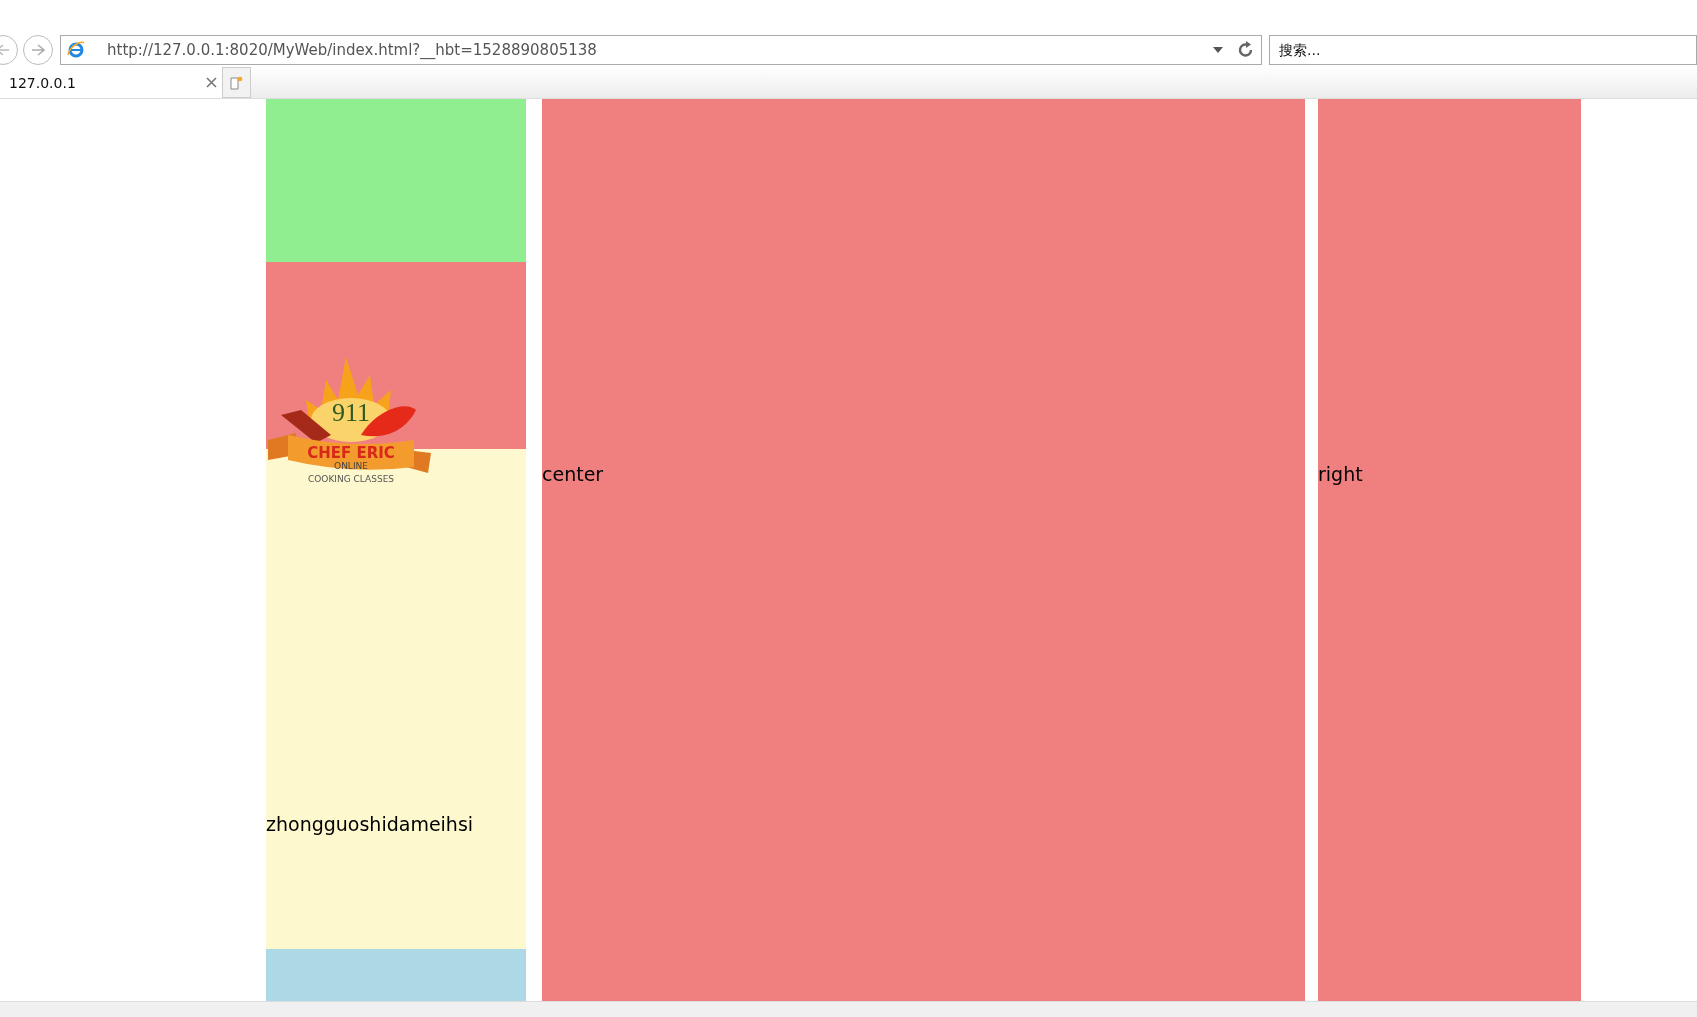 The height and width of the screenshot is (1017, 1697). Describe the element at coordinates (370, 824) in the screenshot. I see `block-text: zhongguoshidameihsi` at that location.